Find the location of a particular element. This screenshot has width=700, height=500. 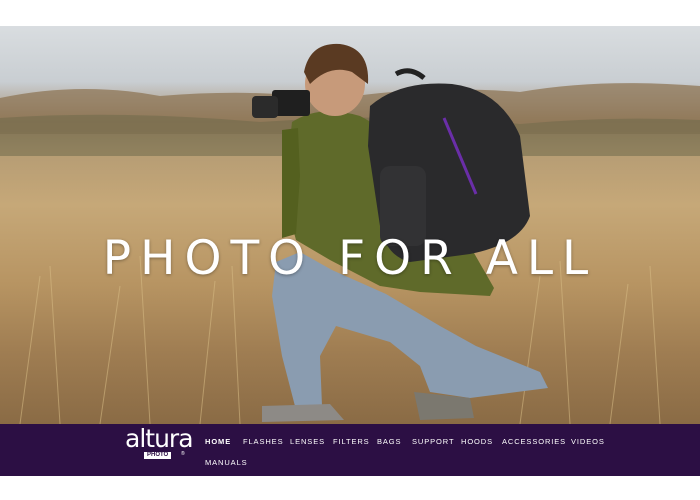

nav-filters: FILTERS is located at coordinates (351, 441).